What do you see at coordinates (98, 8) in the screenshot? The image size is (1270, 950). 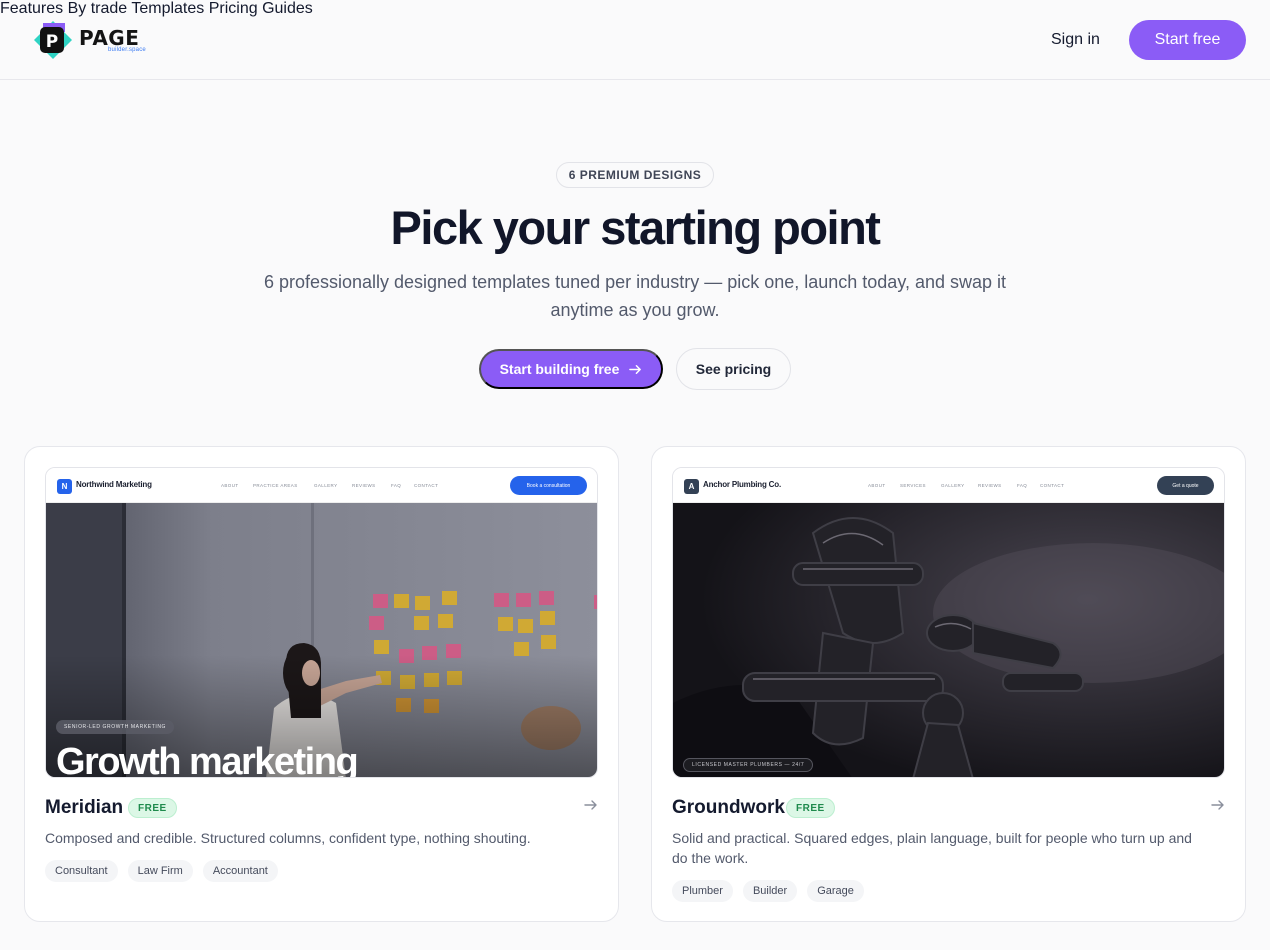 I see `nav-by-trade: By trade` at bounding box center [98, 8].